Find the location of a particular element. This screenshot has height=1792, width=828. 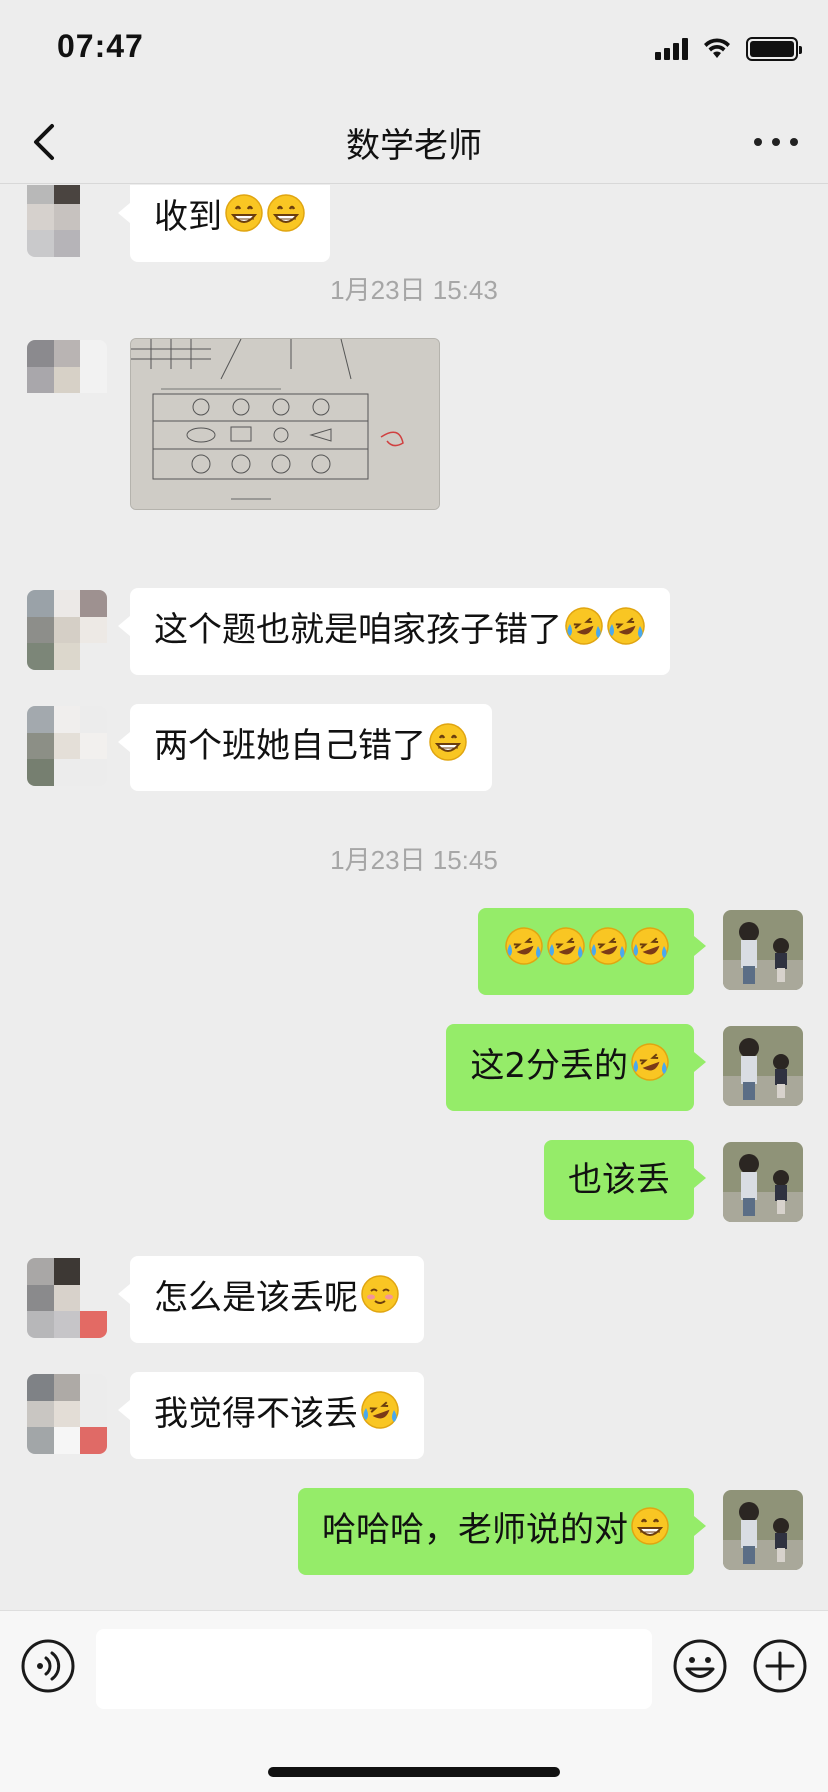

message-bubble: 怎么是该丢呢 is located at coordinates (271, 1299).